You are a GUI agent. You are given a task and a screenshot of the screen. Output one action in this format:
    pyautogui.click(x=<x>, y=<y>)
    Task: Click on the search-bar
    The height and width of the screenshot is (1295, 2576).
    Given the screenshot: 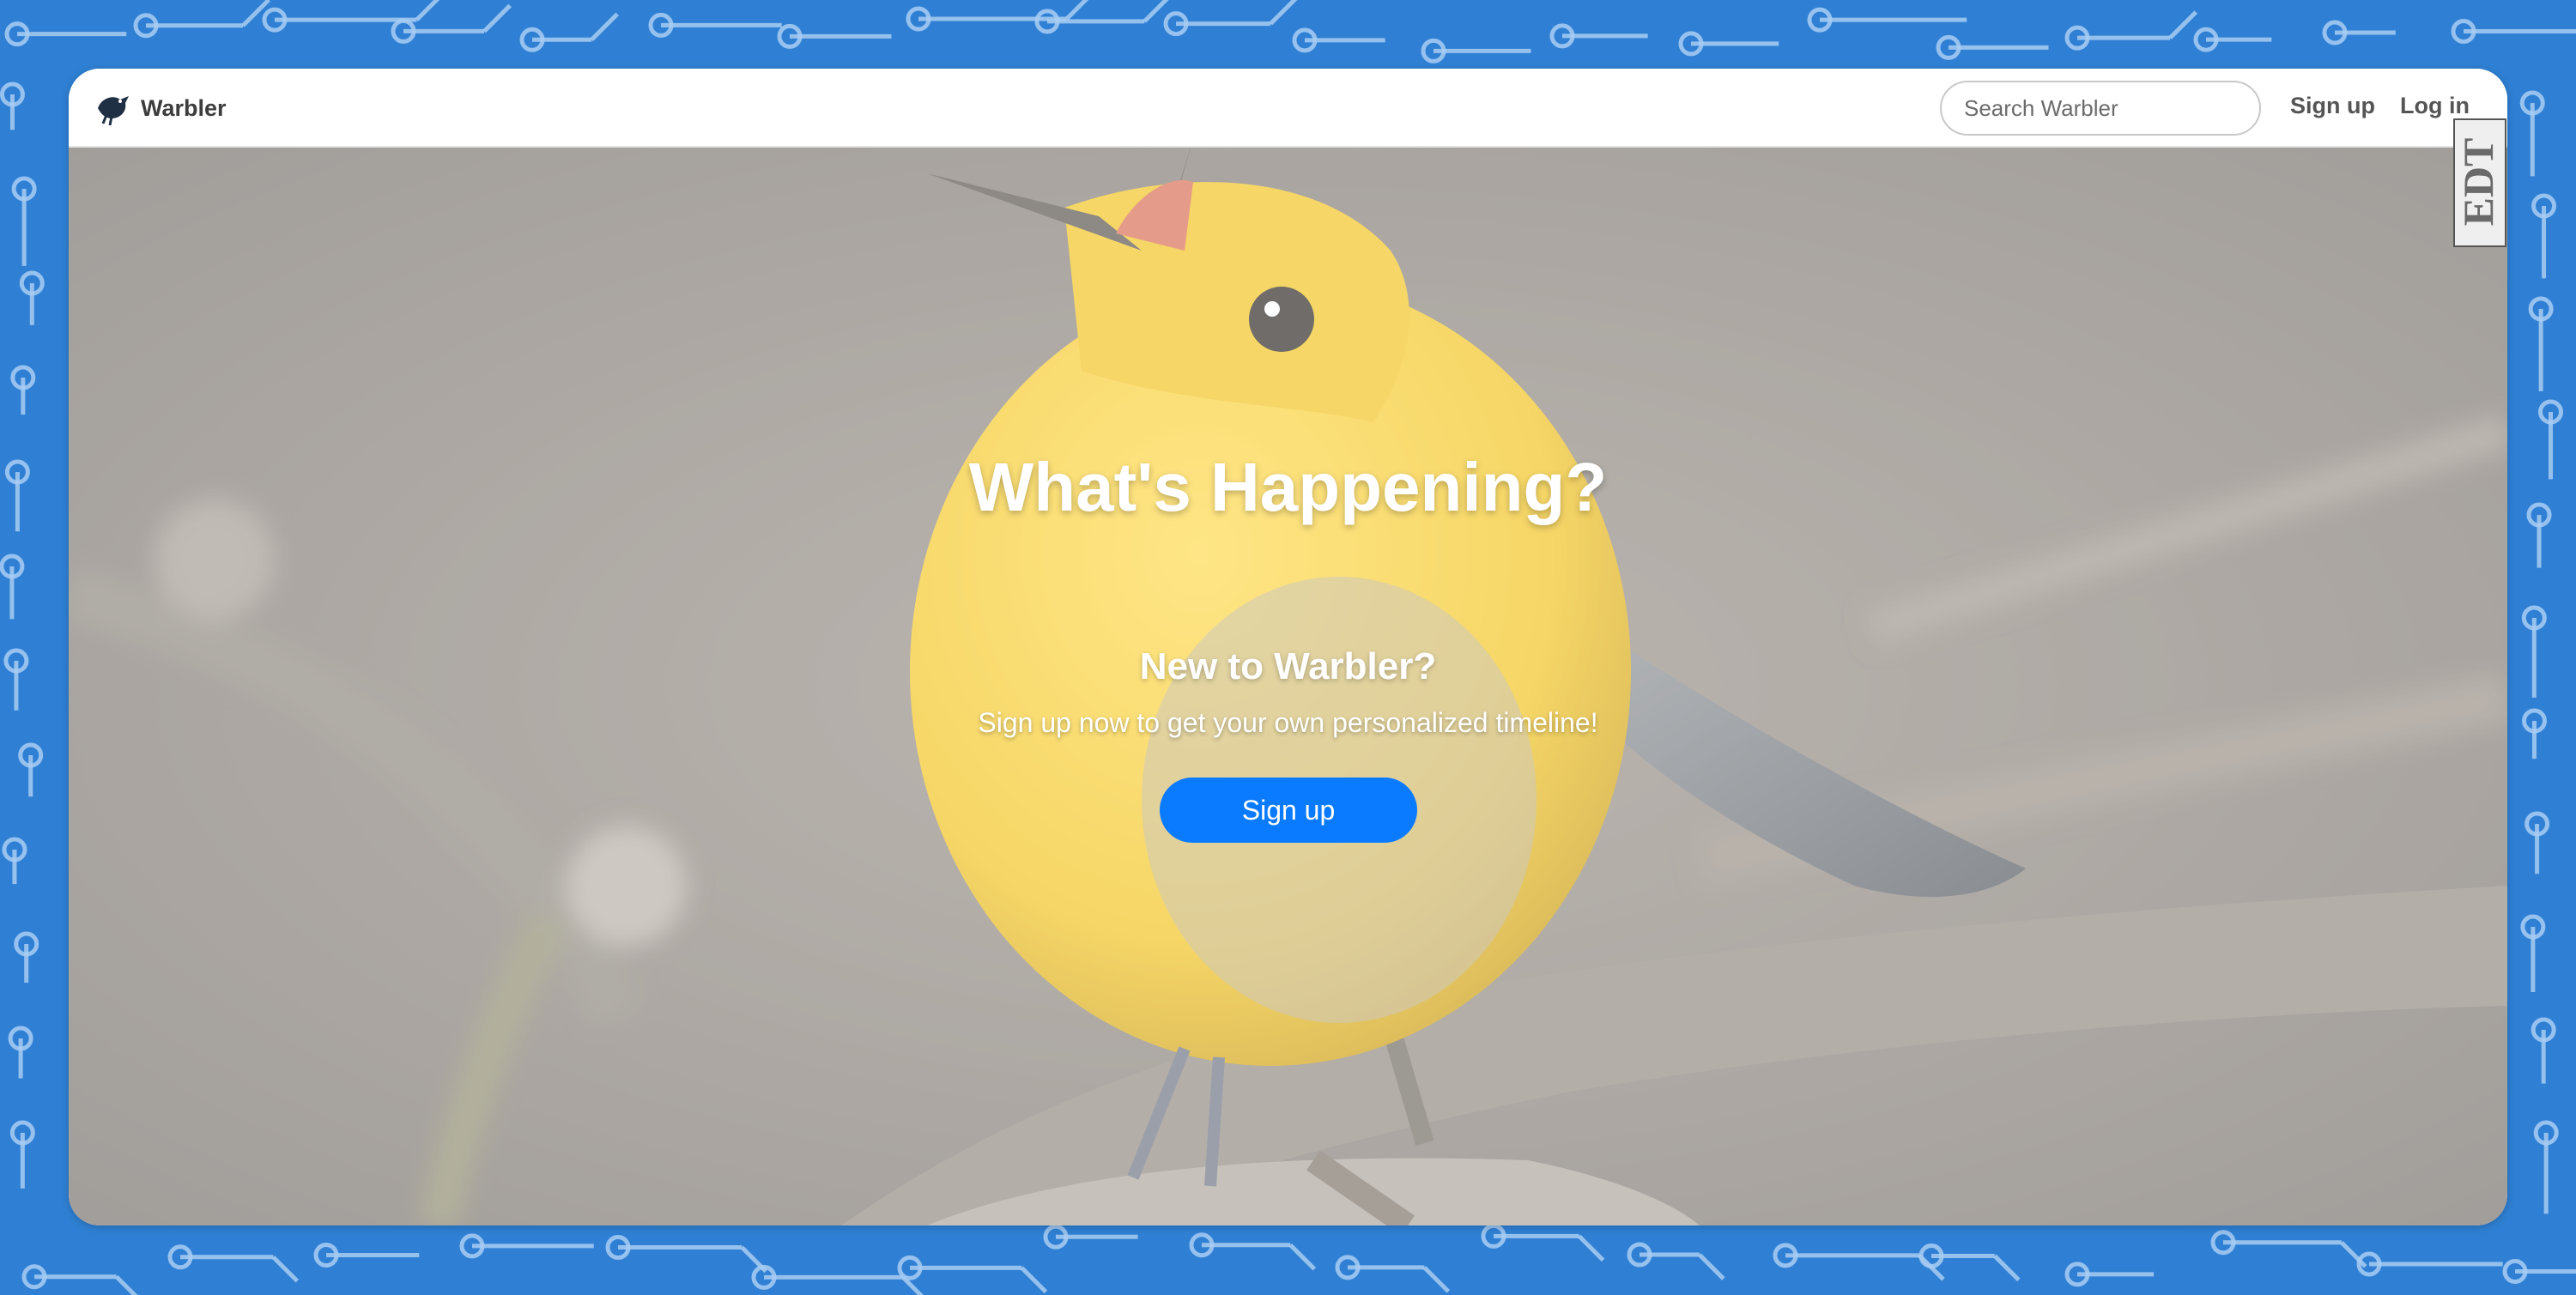 What is the action you would take?
    pyautogui.click(x=2100, y=108)
    